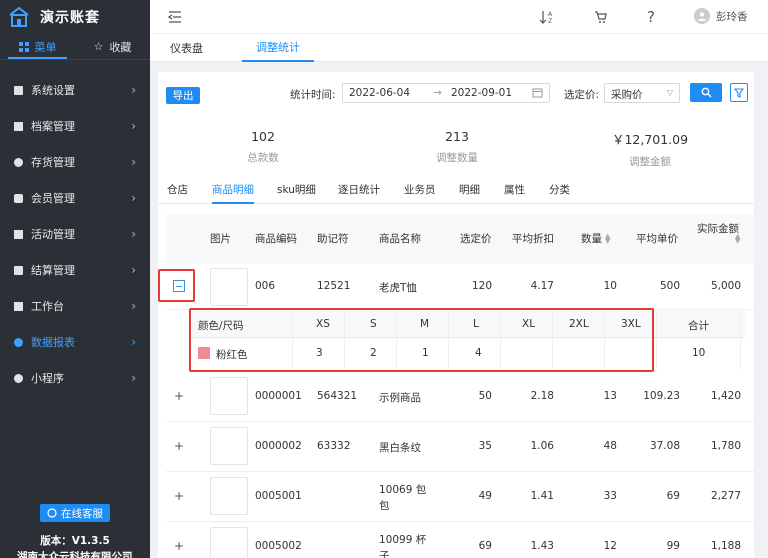 The image size is (768, 558). What do you see at coordinates (651, 17) in the screenshot?
I see `help-icon: ?` at bounding box center [651, 17].